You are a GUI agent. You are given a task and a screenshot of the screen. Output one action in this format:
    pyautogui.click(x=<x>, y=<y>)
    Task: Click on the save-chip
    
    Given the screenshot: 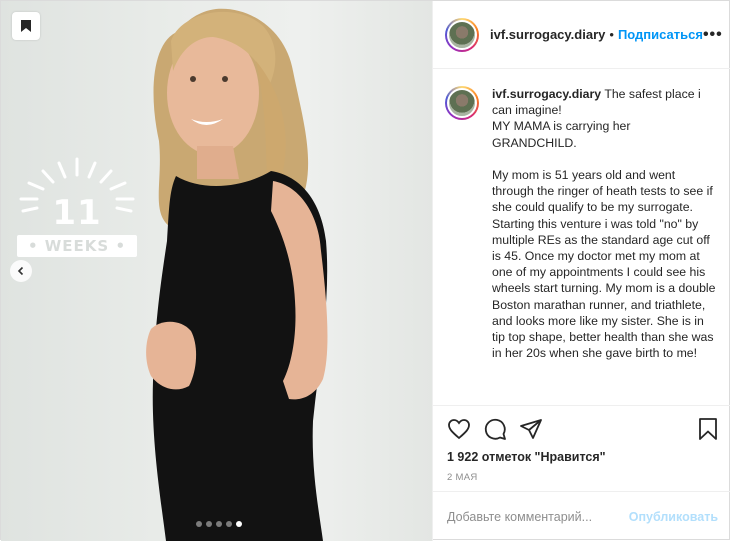 What is the action you would take?
    pyautogui.click(x=26, y=26)
    